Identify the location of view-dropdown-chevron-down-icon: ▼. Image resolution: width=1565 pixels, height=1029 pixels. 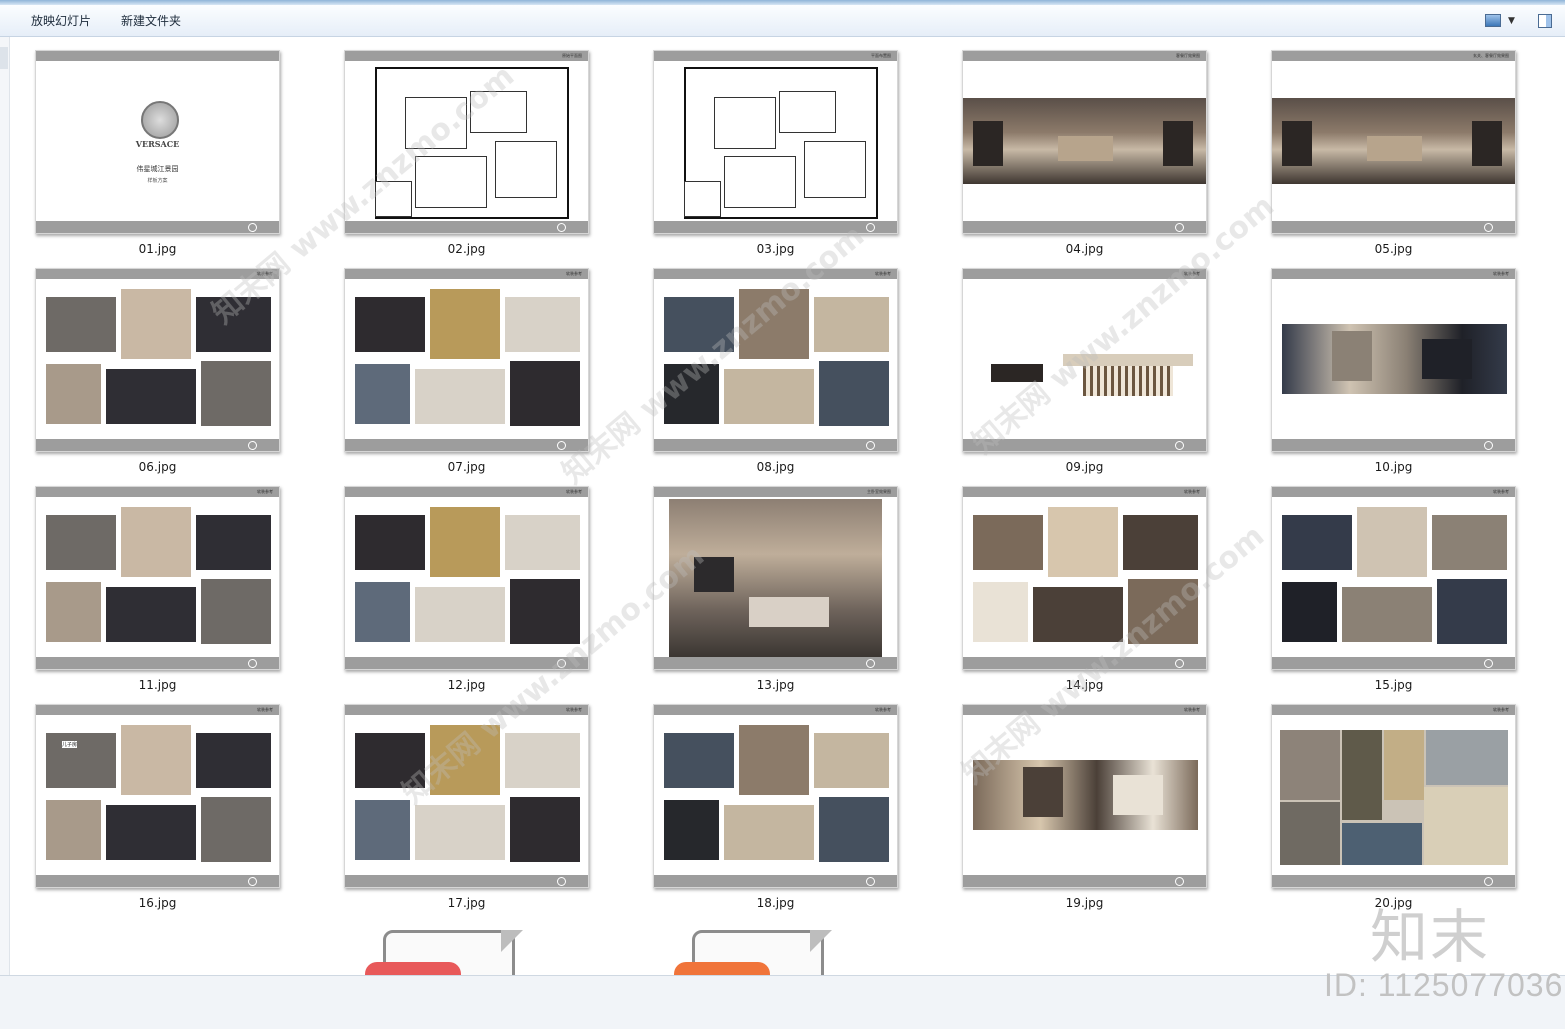
(1511, 21).